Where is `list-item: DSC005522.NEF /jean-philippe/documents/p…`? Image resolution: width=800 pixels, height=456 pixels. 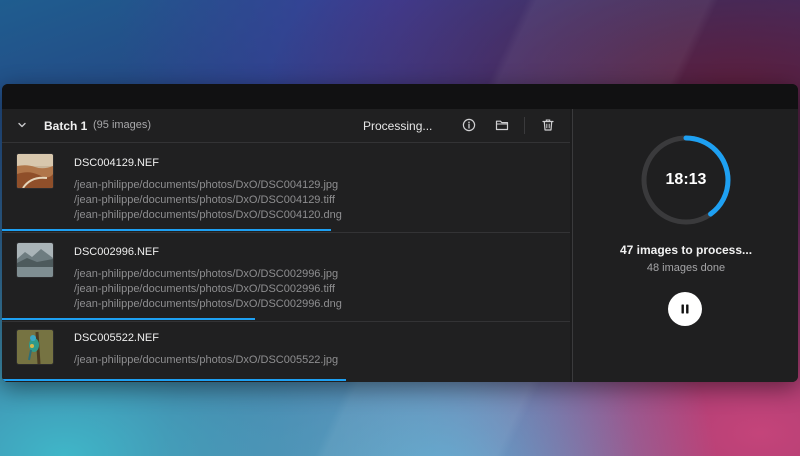 list-item: DSC005522.NEF /jean-philippe/documents/p… is located at coordinates (286, 352).